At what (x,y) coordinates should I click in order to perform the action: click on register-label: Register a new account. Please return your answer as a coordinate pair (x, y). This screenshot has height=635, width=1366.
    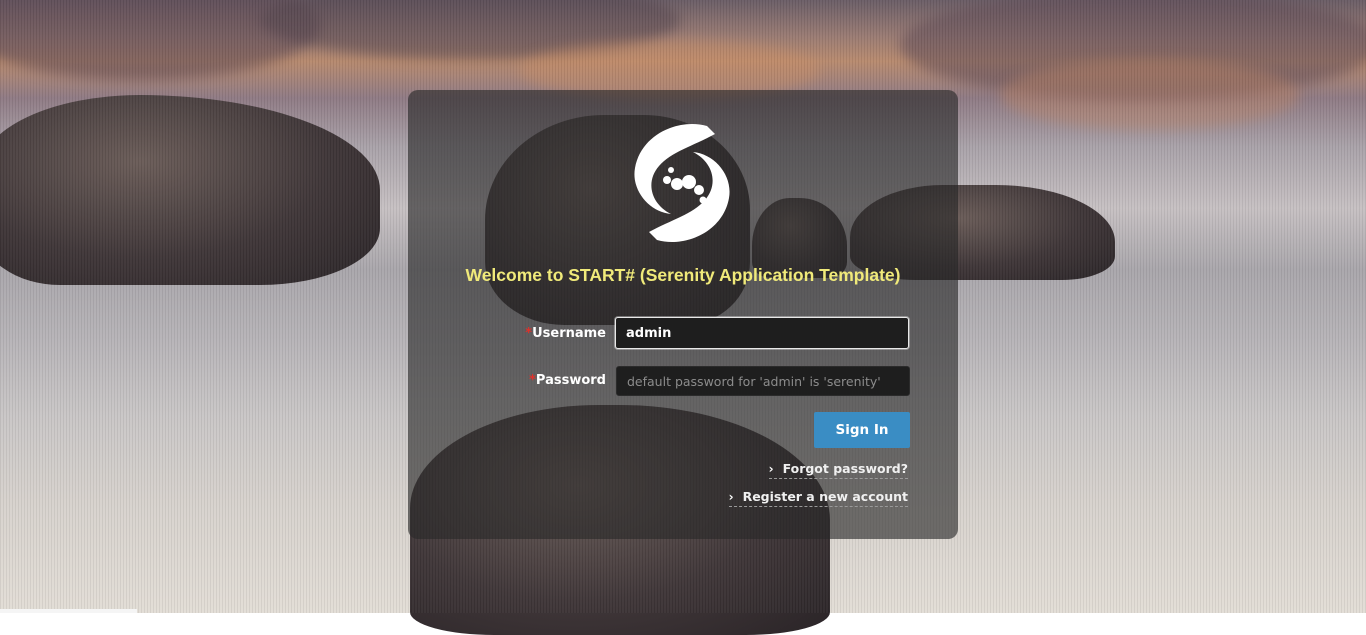
    Looking at the image, I should click on (825, 496).